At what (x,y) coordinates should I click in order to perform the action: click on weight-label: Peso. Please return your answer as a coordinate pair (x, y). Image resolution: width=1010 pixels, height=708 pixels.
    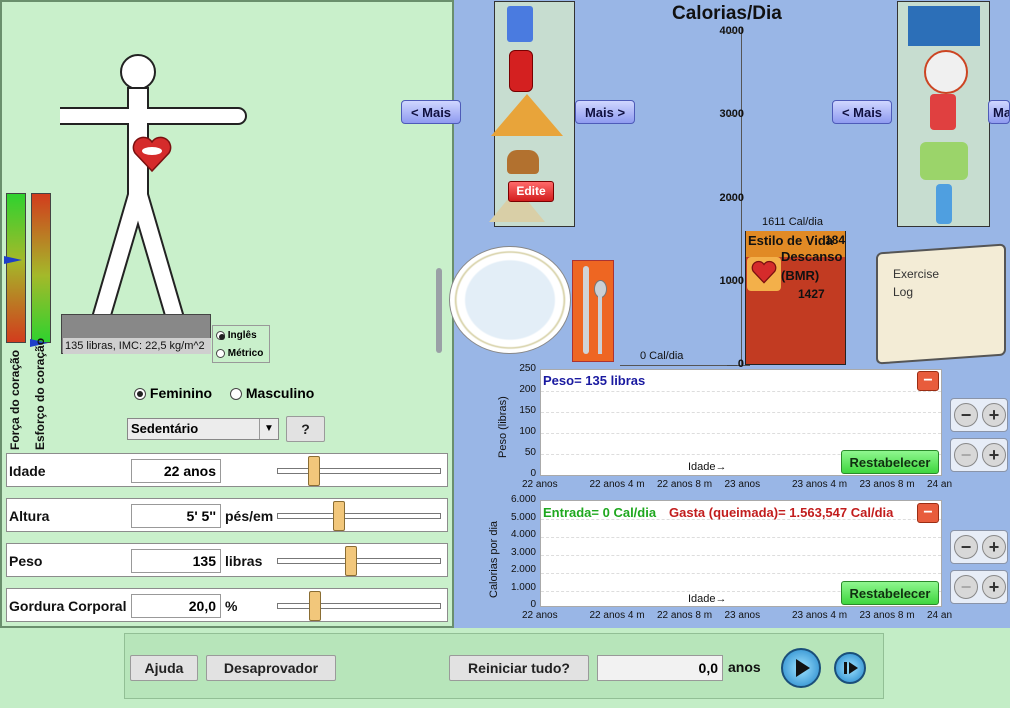
    Looking at the image, I should click on (26, 561).